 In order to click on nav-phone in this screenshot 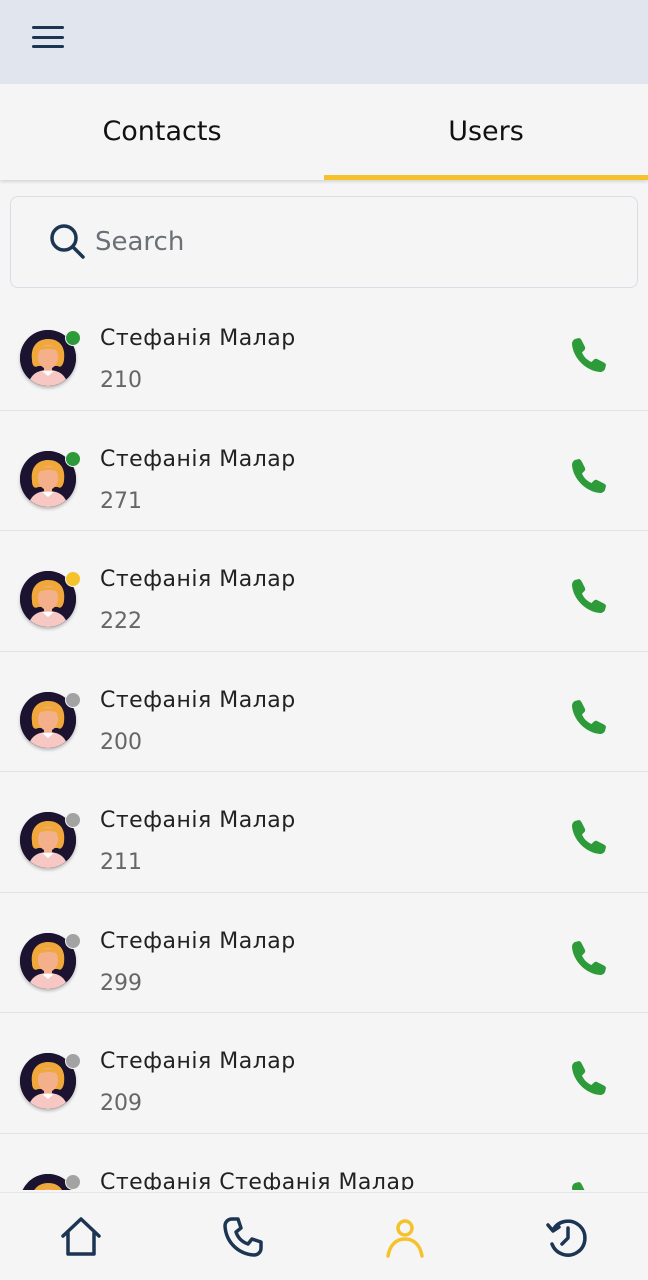, I will do `click(243, 1236)`.